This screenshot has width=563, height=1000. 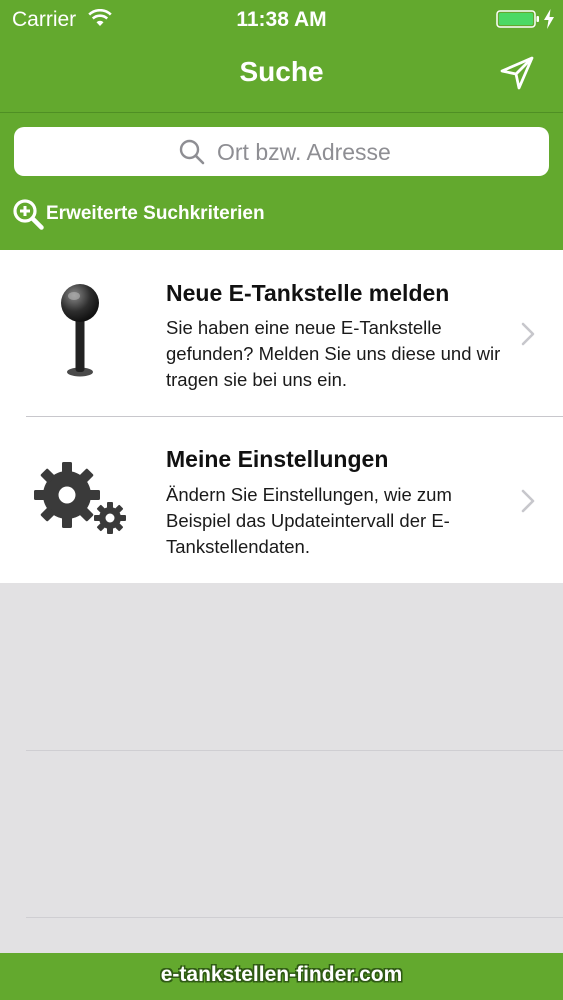 What do you see at coordinates (281, 112) in the screenshot?
I see `nav-divider` at bounding box center [281, 112].